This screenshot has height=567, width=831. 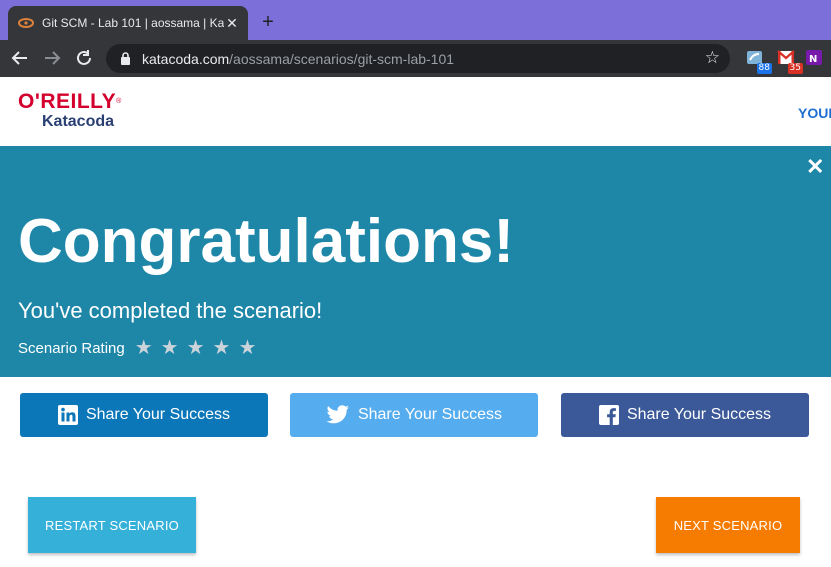 I want to click on browser-tab-bar: Git SCM - Lab 101 | aossama | Ka ✕ +, so click(x=415, y=20).